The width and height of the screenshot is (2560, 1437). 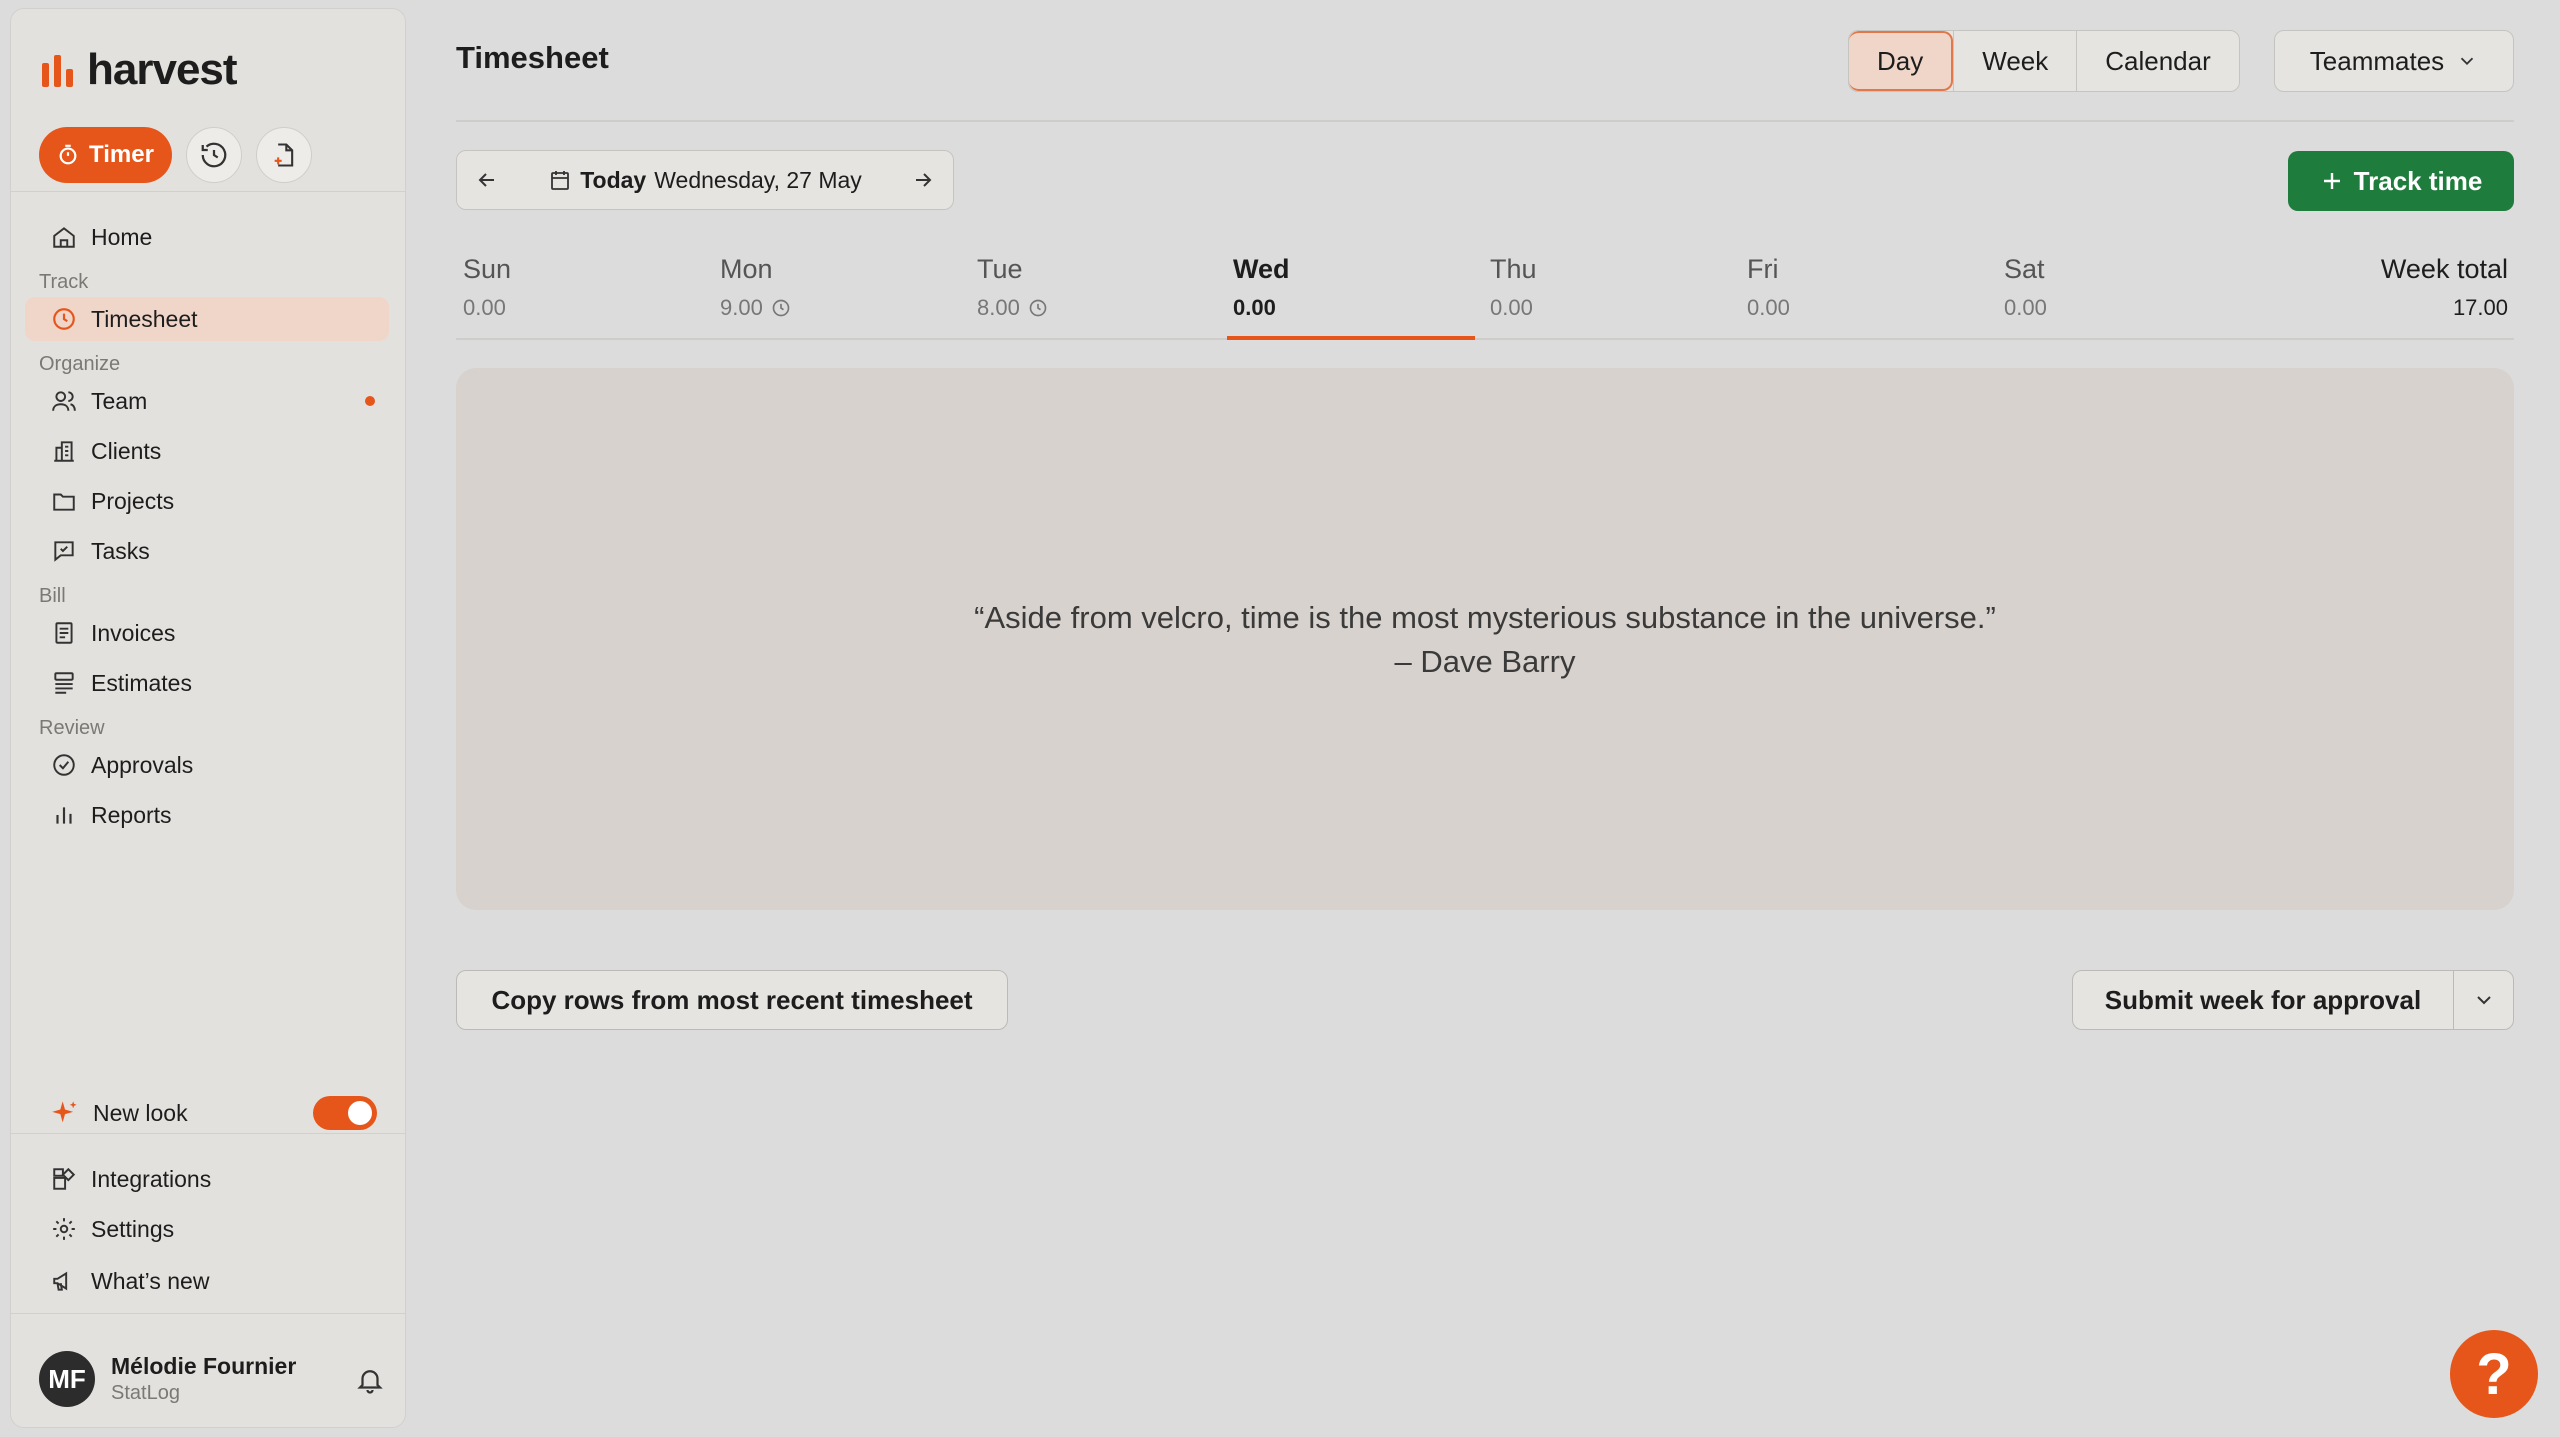 What do you see at coordinates (532, 57) in the screenshot?
I see `page-title: Timesheet` at bounding box center [532, 57].